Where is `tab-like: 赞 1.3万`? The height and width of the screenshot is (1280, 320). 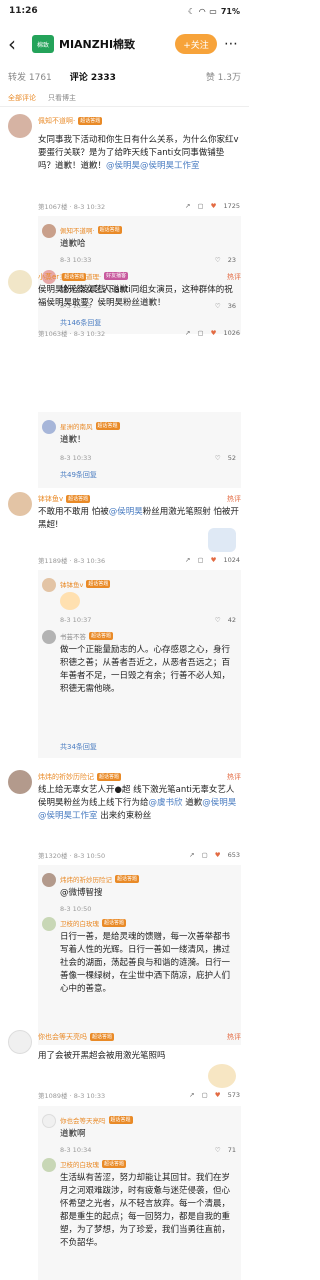 tab-like: 赞 1.3万 is located at coordinates (223, 76).